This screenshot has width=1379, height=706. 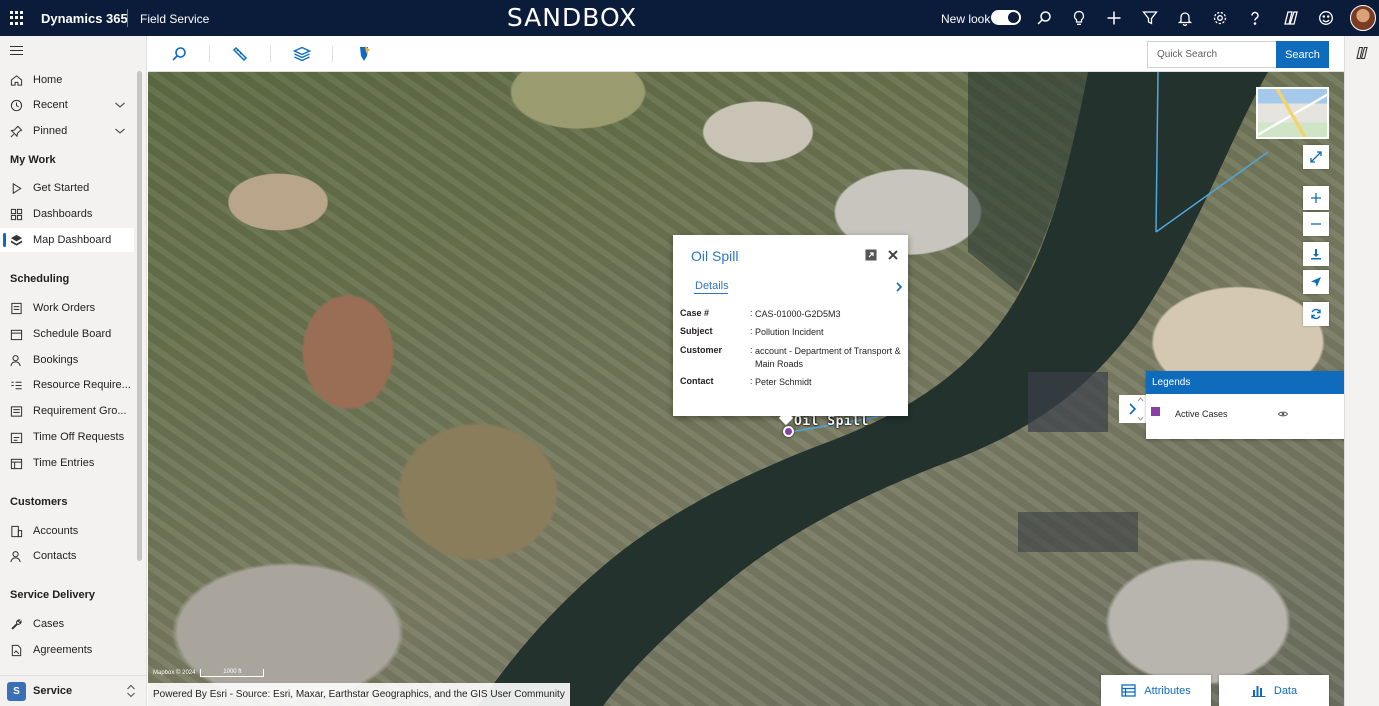 I want to click on search-tool-icon, so click(x=179, y=54).